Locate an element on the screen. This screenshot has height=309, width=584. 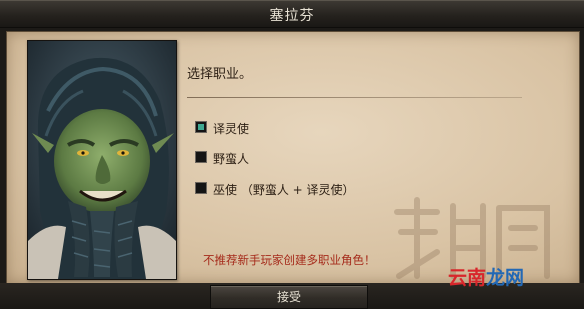
divider is located at coordinates (354, 97).